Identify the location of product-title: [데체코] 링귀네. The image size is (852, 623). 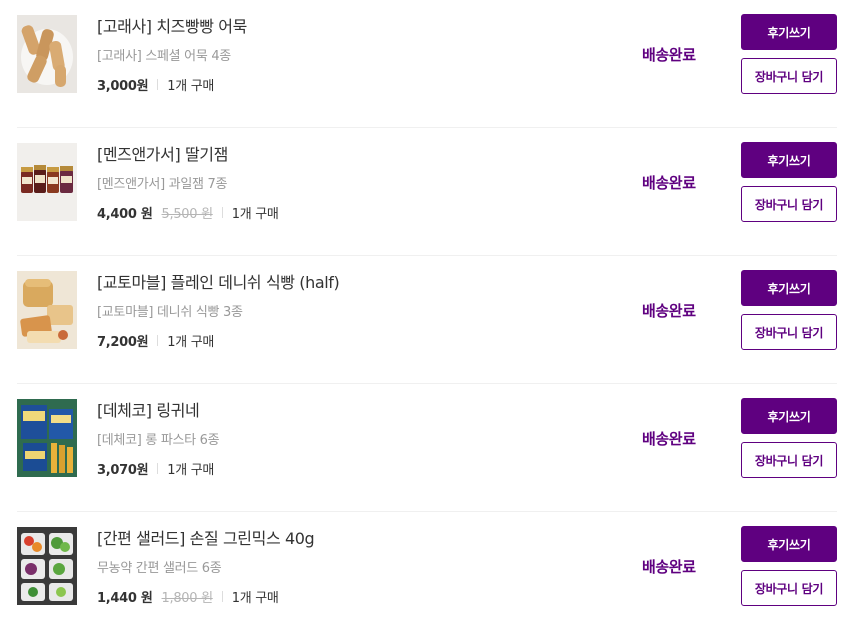
(148, 409).